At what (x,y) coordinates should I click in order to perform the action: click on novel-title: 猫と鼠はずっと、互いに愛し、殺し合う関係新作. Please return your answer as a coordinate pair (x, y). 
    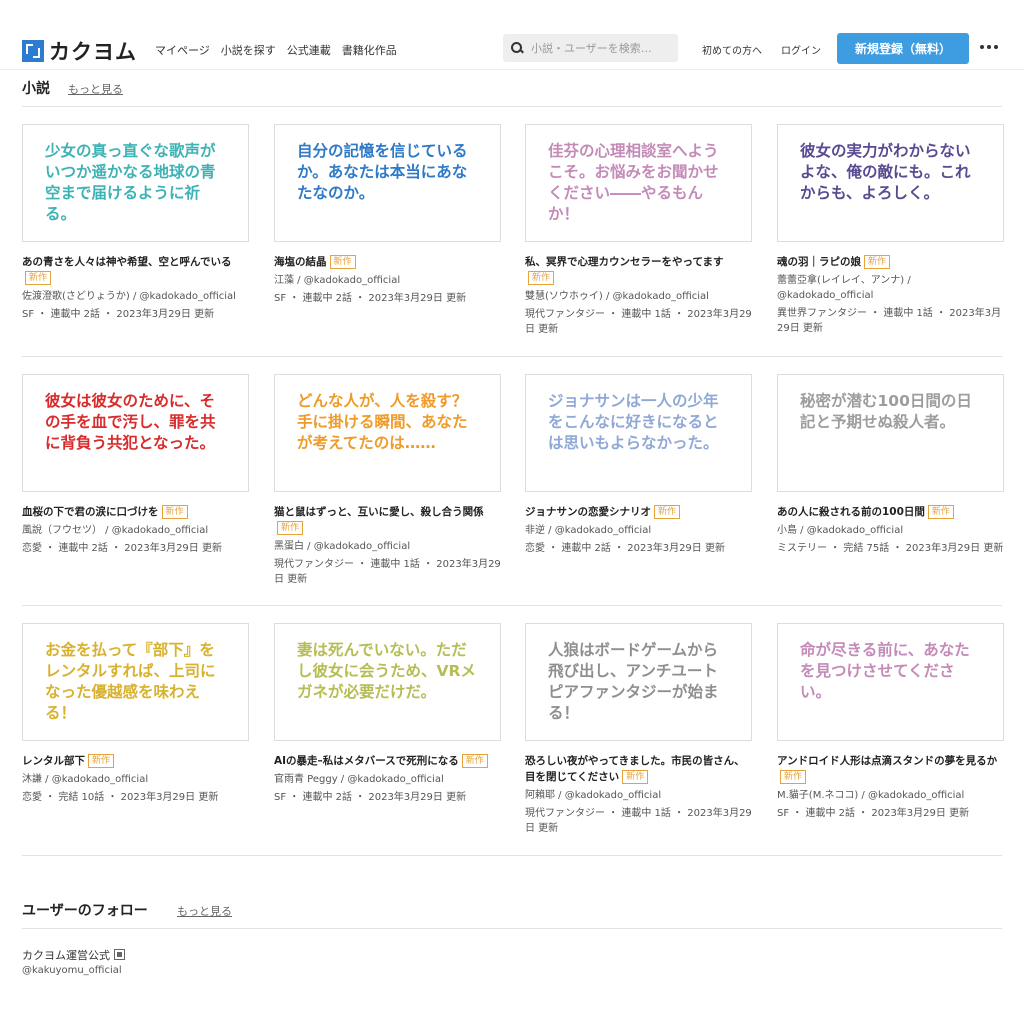
    Looking at the image, I should click on (387, 520).